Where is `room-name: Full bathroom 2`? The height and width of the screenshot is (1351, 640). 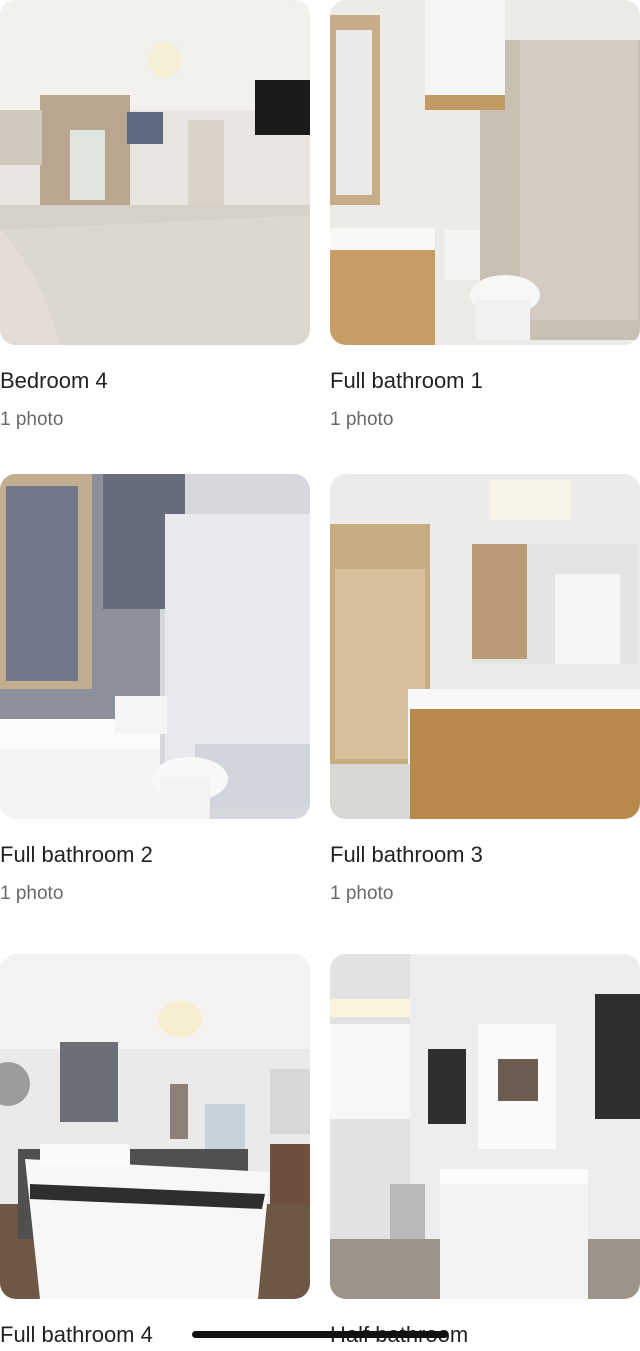 room-name: Full bathroom 2 is located at coordinates (76, 854).